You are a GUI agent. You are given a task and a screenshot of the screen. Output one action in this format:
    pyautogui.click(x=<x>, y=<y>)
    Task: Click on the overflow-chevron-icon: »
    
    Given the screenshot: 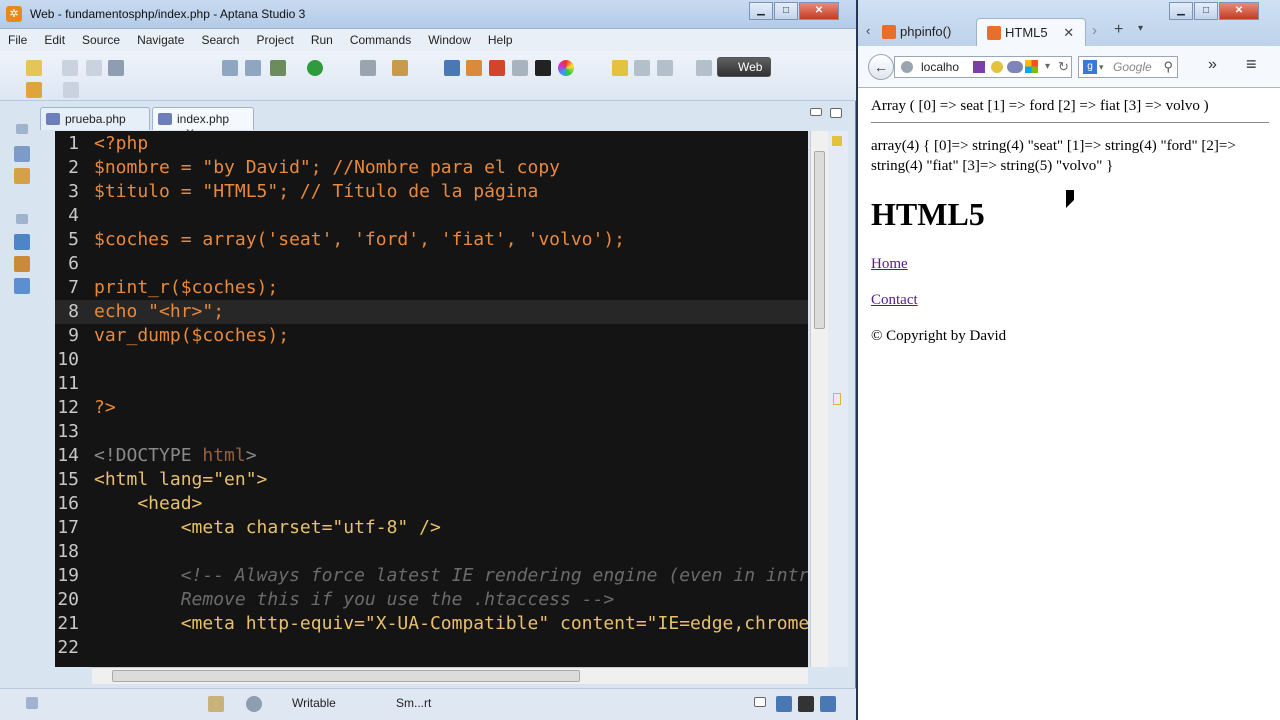 What is the action you would take?
    pyautogui.click(x=1212, y=65)
    